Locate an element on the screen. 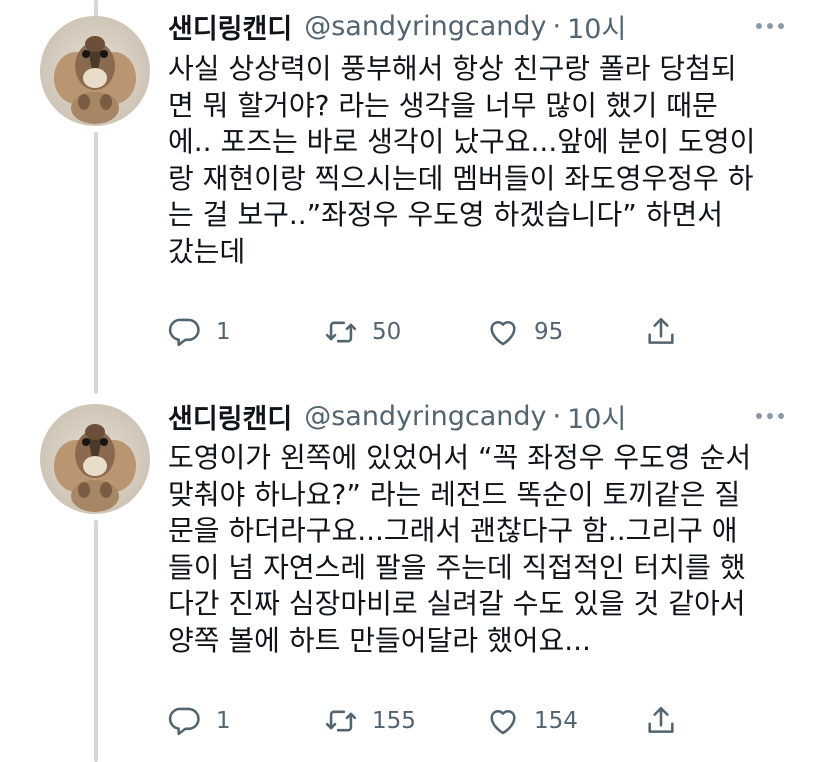 This screenshot has height=762, width=828. like-button: 154 is located at coordinates (532, 721).